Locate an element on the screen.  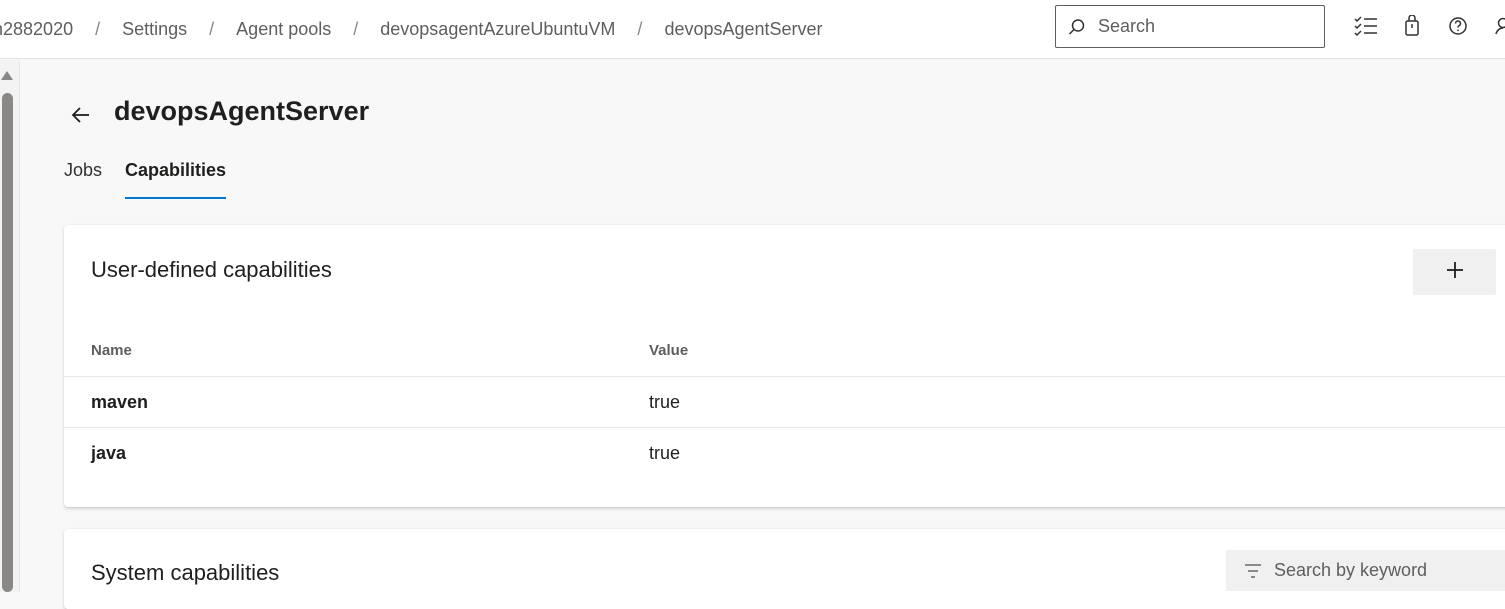
add-capability-button is located at coordinates (1454, 272).